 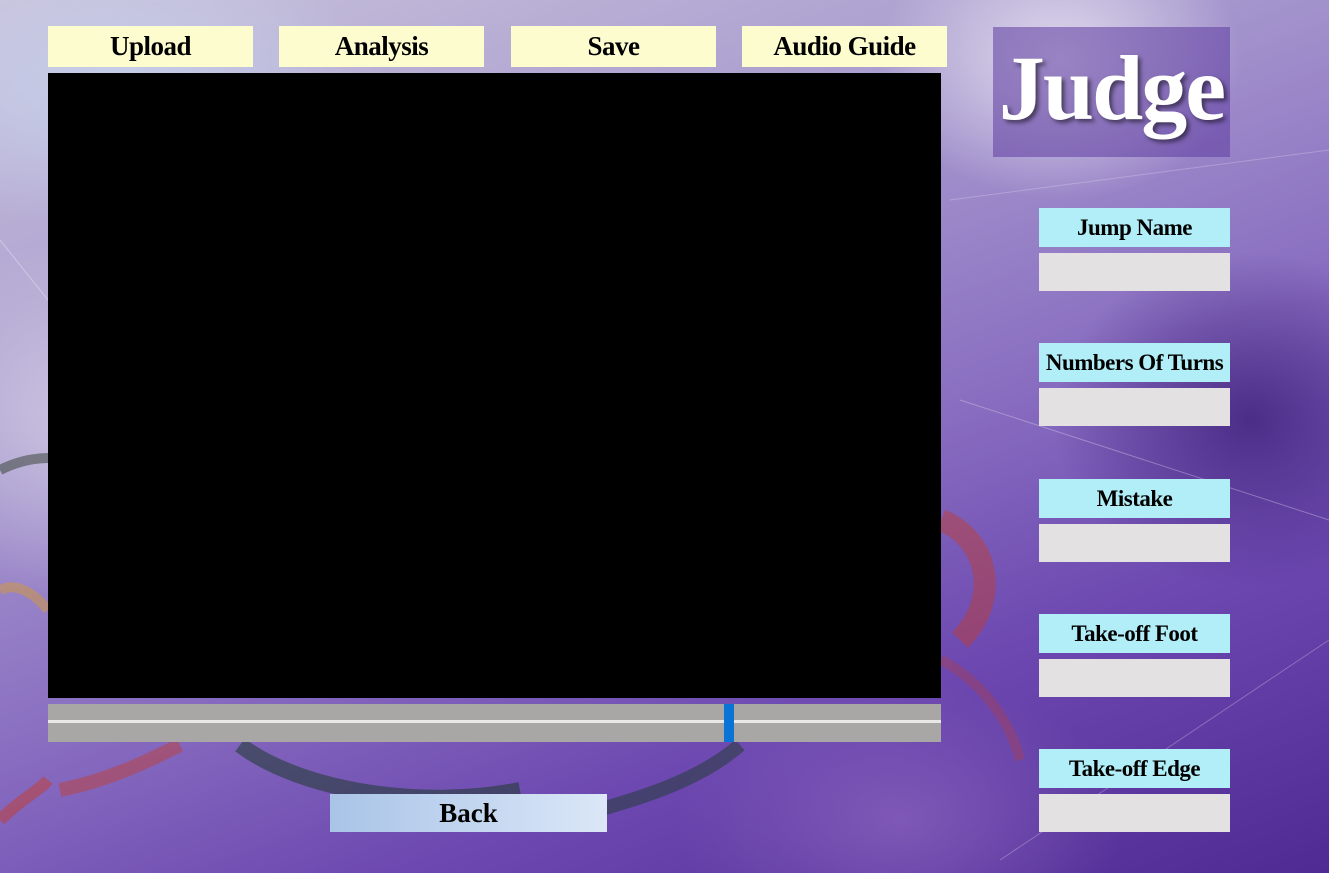 I want to click on seek-track, so click(x=494, y=721).